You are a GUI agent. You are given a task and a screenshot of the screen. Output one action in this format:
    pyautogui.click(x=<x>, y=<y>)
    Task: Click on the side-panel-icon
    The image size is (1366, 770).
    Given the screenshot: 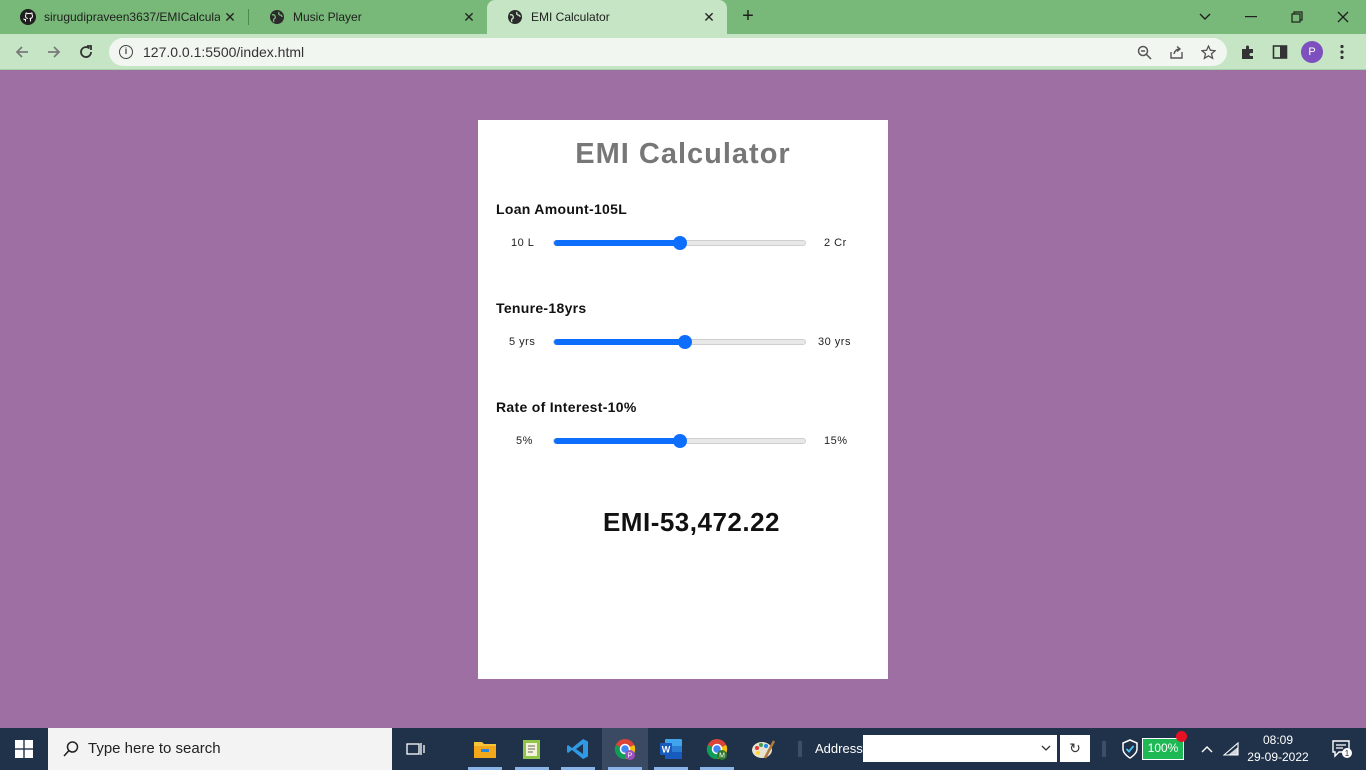 What is the action you would take?
    pyautogui.click(x=1280, y=52)
    